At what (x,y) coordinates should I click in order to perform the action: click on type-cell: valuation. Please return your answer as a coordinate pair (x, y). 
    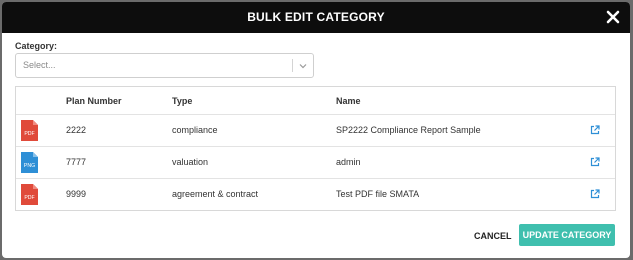
    Looking at the image, I should click on (190, 162).